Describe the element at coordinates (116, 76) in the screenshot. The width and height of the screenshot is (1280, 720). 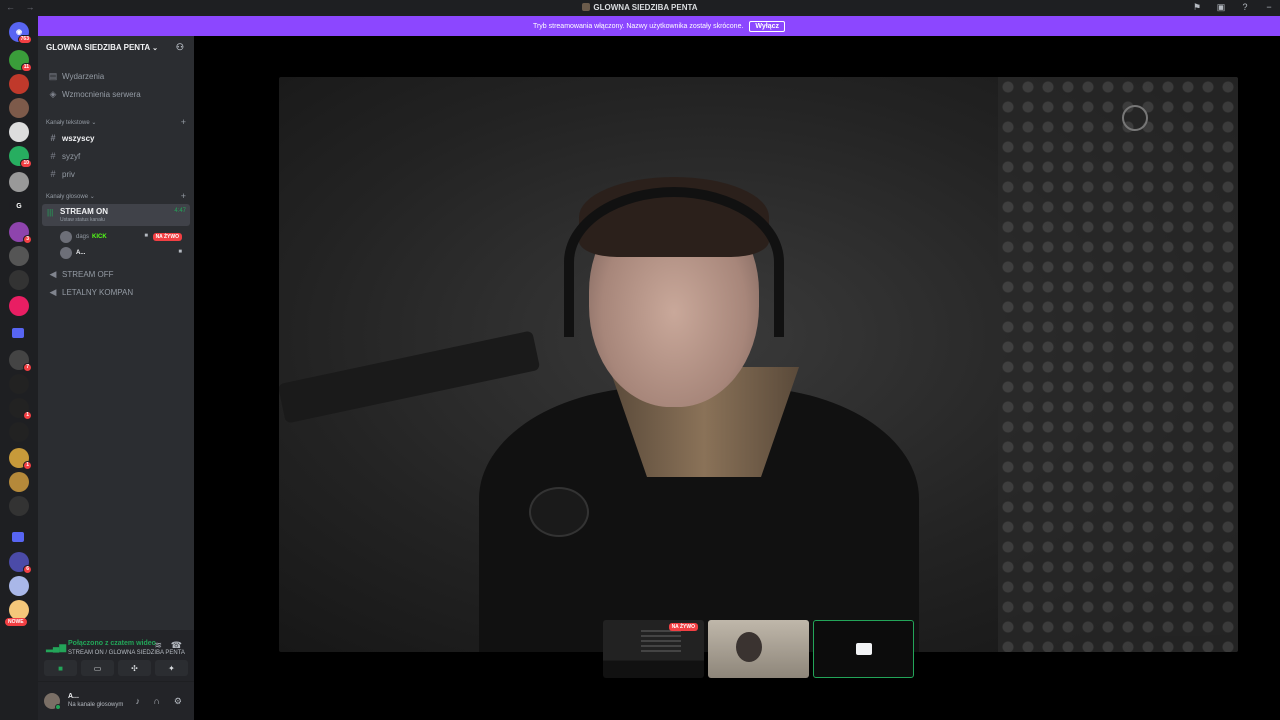
I see `events-item: ▤ Wydarzenia` at that location.